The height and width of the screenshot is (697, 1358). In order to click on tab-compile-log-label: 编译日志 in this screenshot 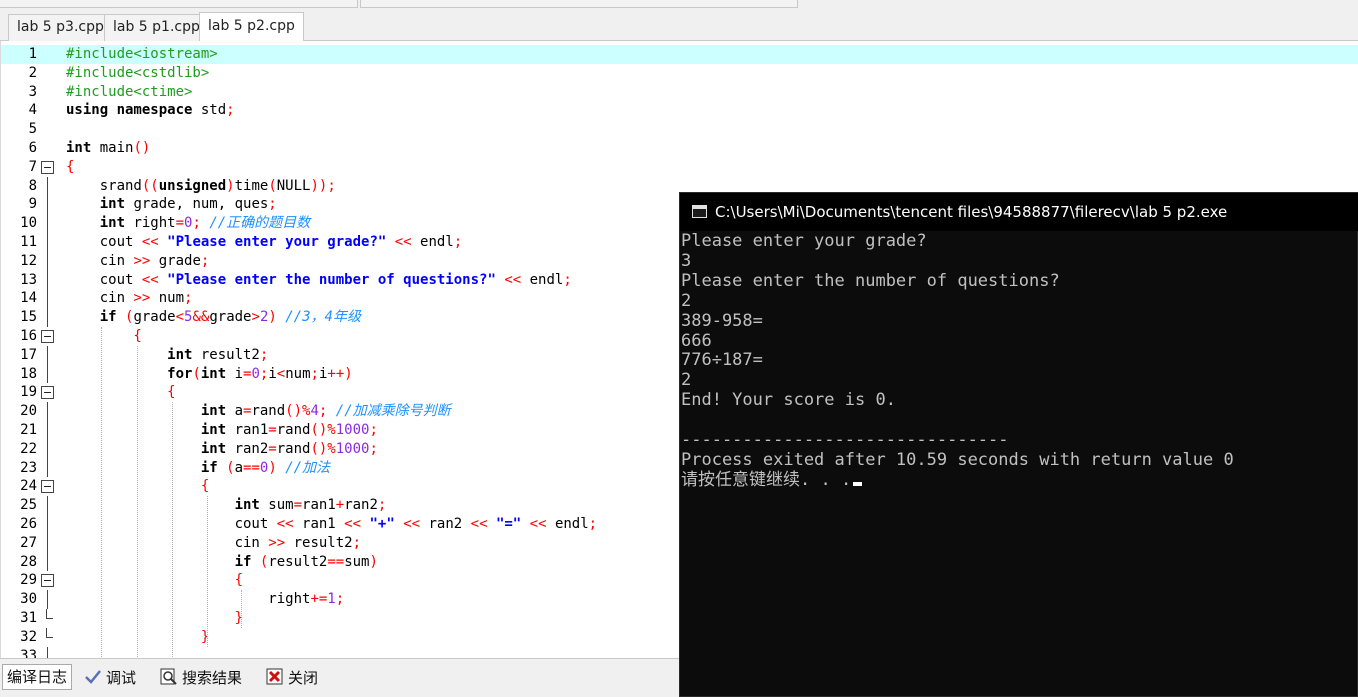, I will do `click(37, 677)`.